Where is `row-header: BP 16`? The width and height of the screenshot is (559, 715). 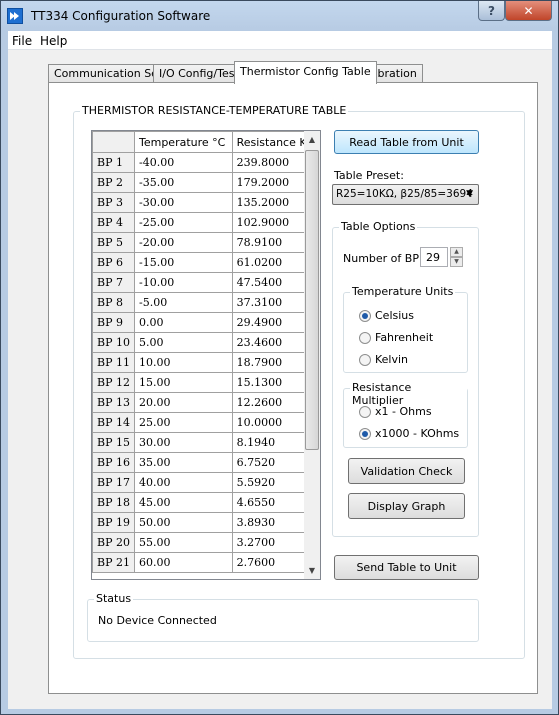 row-header: BP 16 is located at coordinates (113, 462).